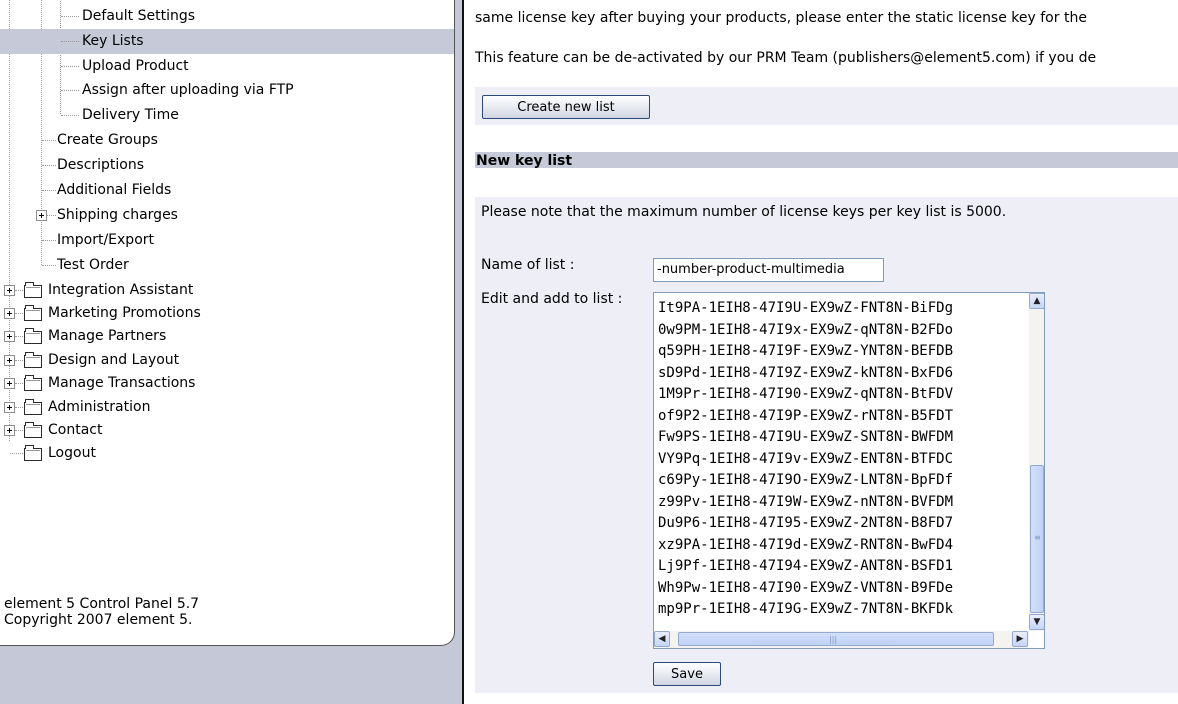 This screenshot has height=704, width=1178. I want to click on horizontal-scrollbar: ◀ ||| ▶, so click(841, 639).